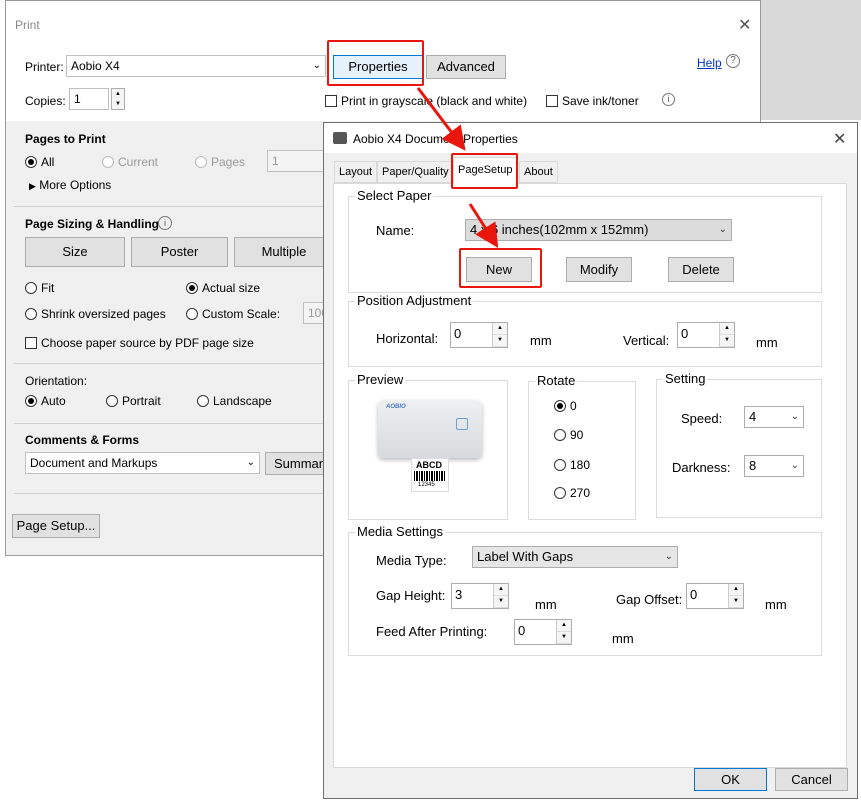 Image resolution: width=861 pixels, height=800 pixels. I want to click on arrow-to-new, so click(483, 226).